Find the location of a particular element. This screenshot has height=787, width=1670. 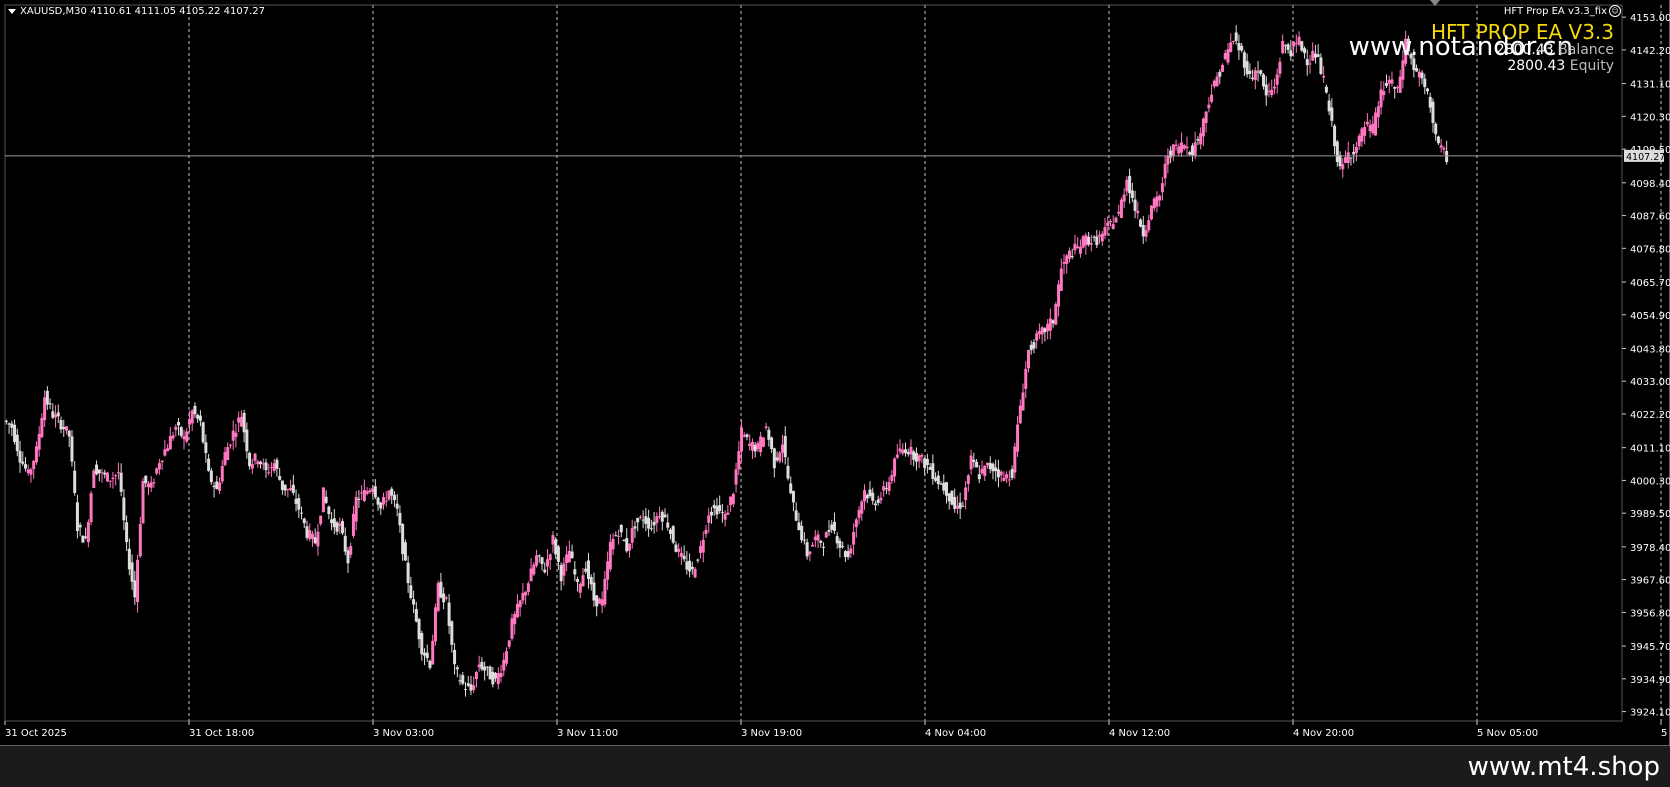

smiley-icon: ☺ is located at coordinates (1615, 11).